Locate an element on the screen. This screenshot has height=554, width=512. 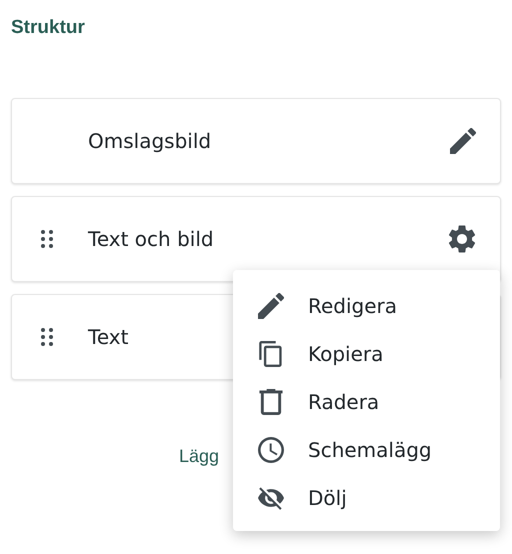
menu-item: Schemalägg is located at coordinates (378, 450).